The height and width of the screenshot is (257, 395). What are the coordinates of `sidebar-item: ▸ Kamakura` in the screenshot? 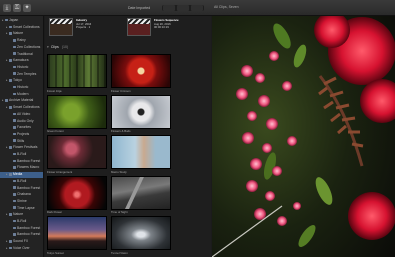 It's located at (21, 61).